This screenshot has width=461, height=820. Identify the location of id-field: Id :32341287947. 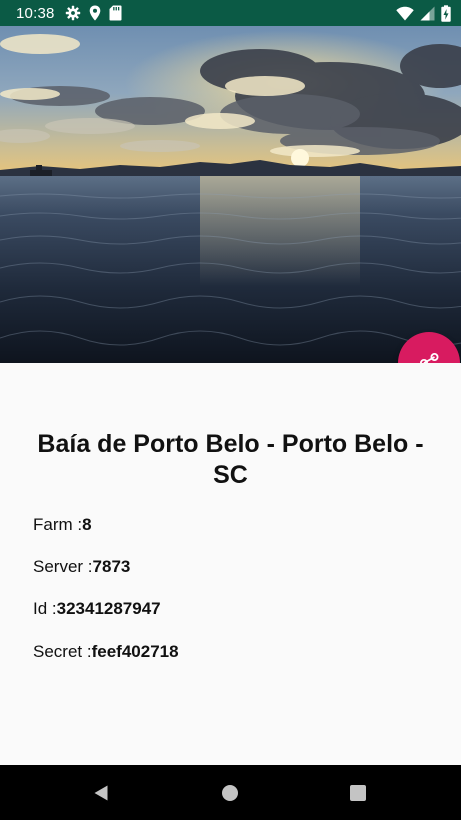
(97, 609).